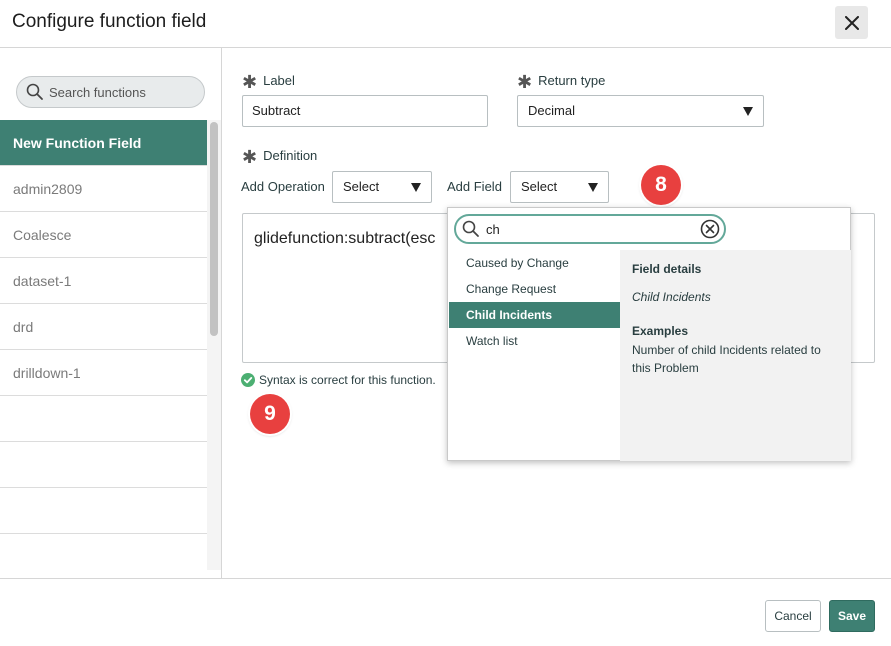 This screenshot has width=891, height=646. I want to click on definition-editor-text: glidefunction:subtract(esc, so click(345, 238).